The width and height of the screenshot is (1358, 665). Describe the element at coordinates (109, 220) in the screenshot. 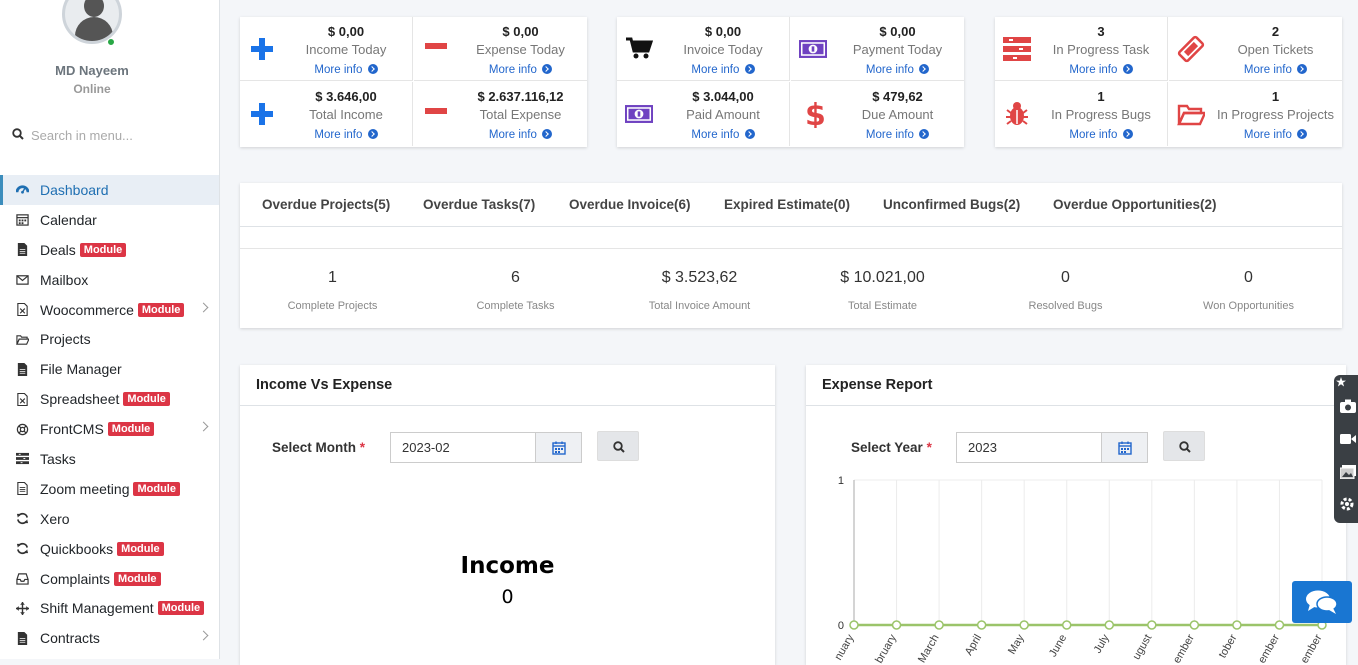

I see `sidebar-item-calendar: Calendar` at that location.